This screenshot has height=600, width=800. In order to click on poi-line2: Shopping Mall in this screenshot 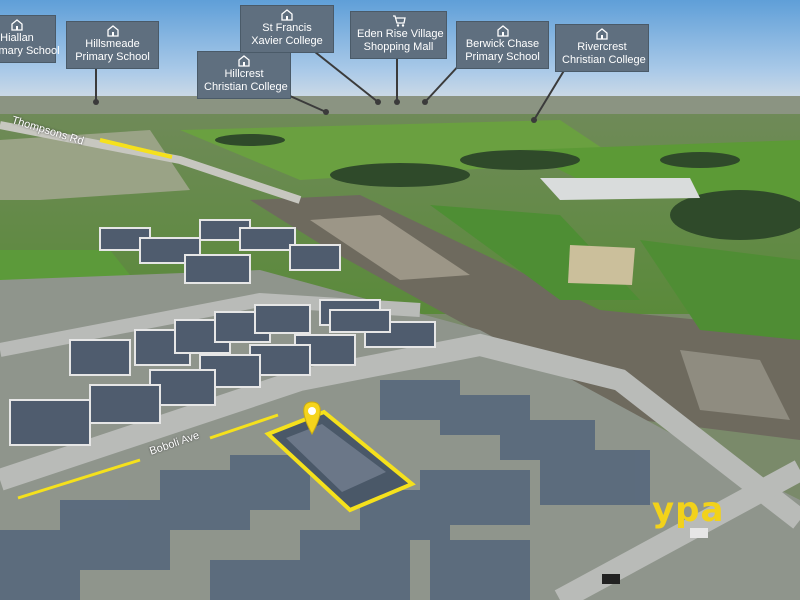, I will do `click(398, 47)`.